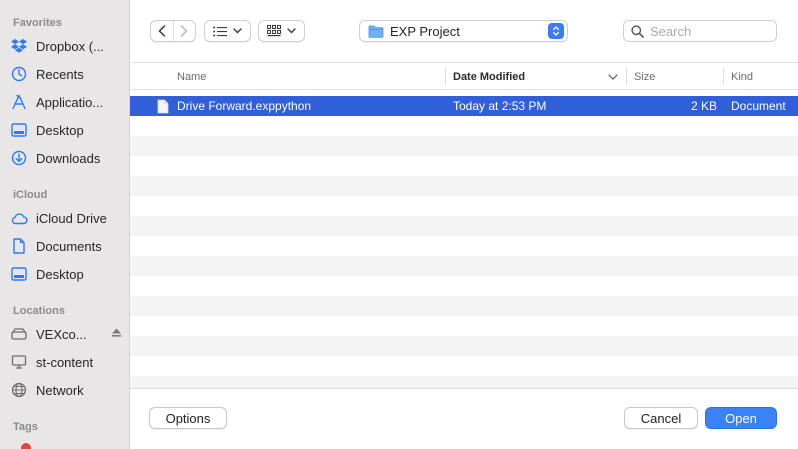 This screenshot has height=449, width=798. I want to click on search-input, so click(710, 31).